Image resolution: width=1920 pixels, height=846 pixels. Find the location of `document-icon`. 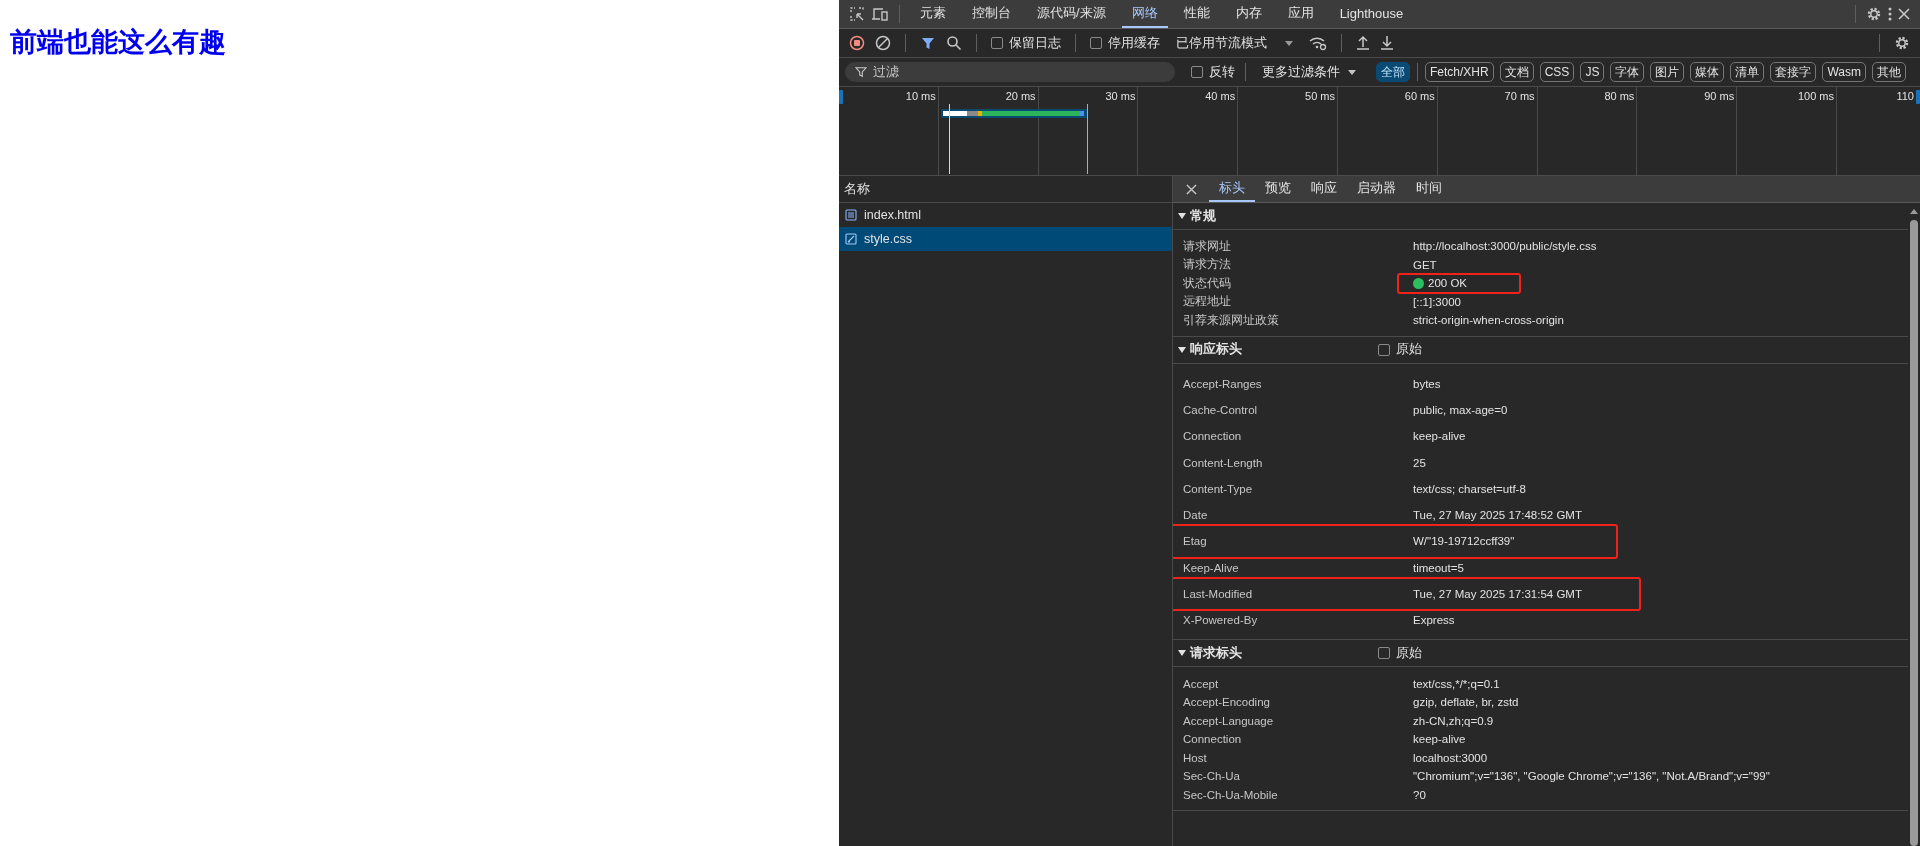

document-icon is located at coordinates (851, 215).